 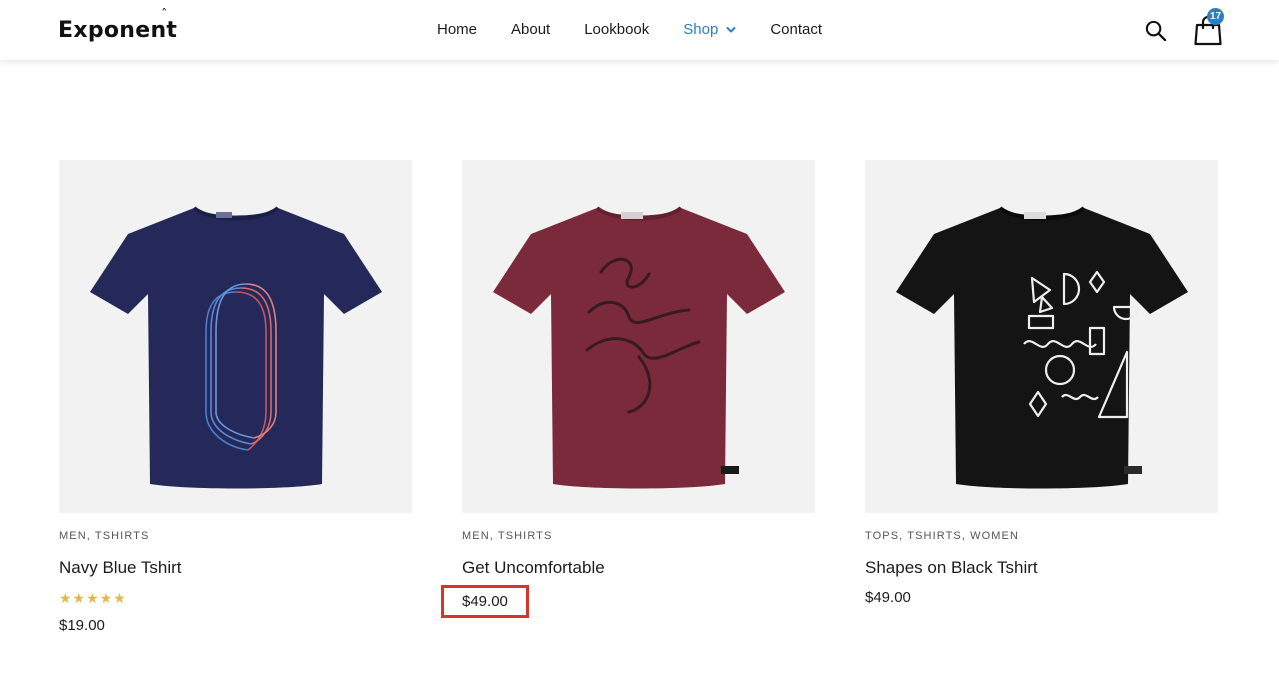 I want to click on black-tshirt-image, so click(x=1041, y=336).